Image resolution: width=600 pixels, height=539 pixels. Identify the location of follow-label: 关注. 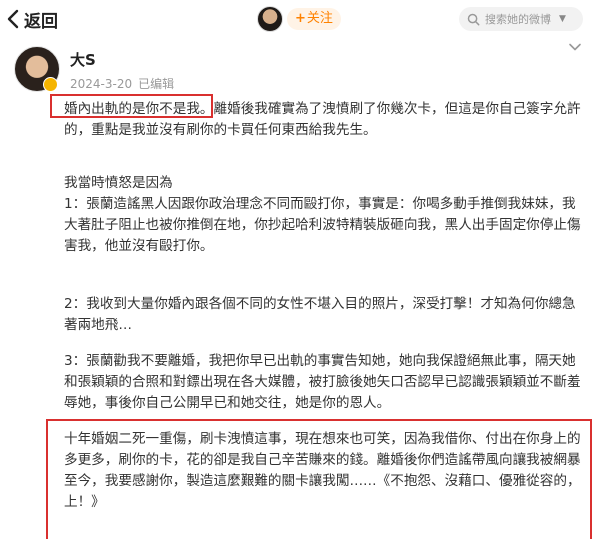
(319, 18).